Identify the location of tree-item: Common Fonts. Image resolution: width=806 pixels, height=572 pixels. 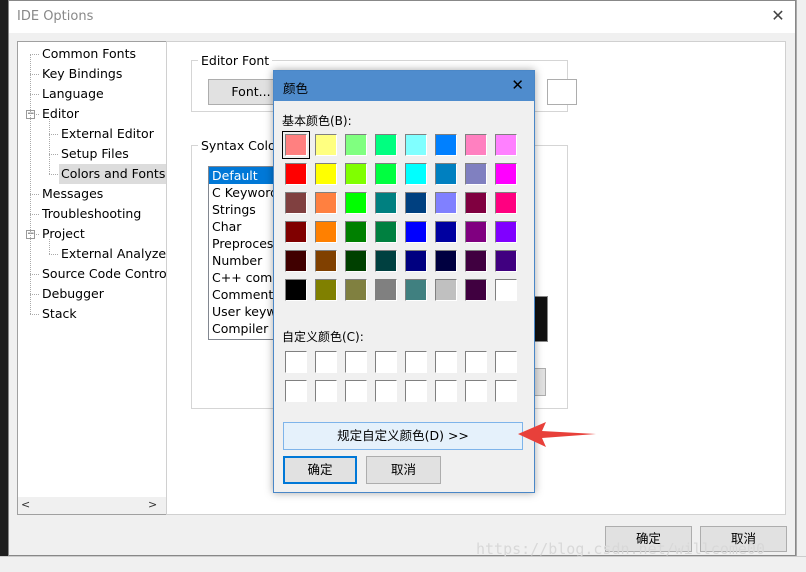
(90, 54).